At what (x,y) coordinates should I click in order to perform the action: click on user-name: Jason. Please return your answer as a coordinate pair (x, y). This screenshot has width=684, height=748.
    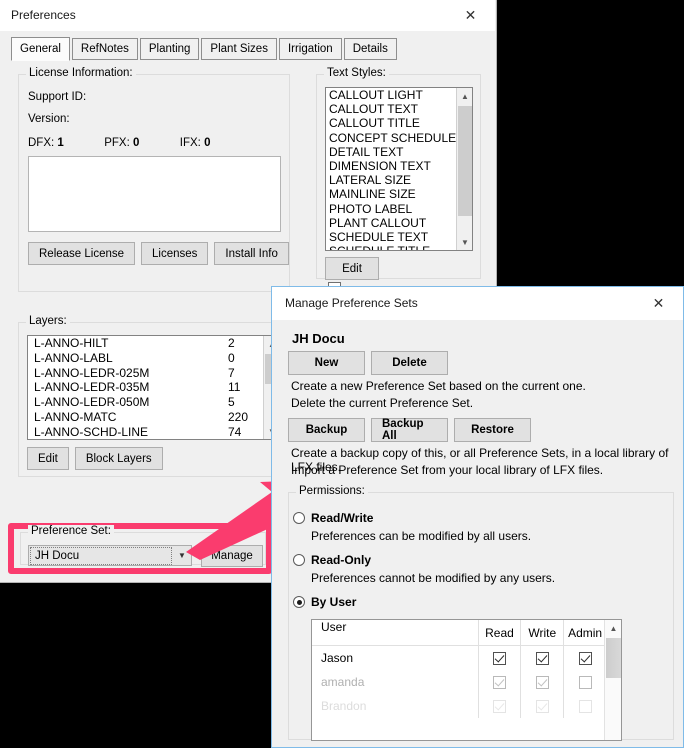
    Looking at the image, I should click on (337, 658).